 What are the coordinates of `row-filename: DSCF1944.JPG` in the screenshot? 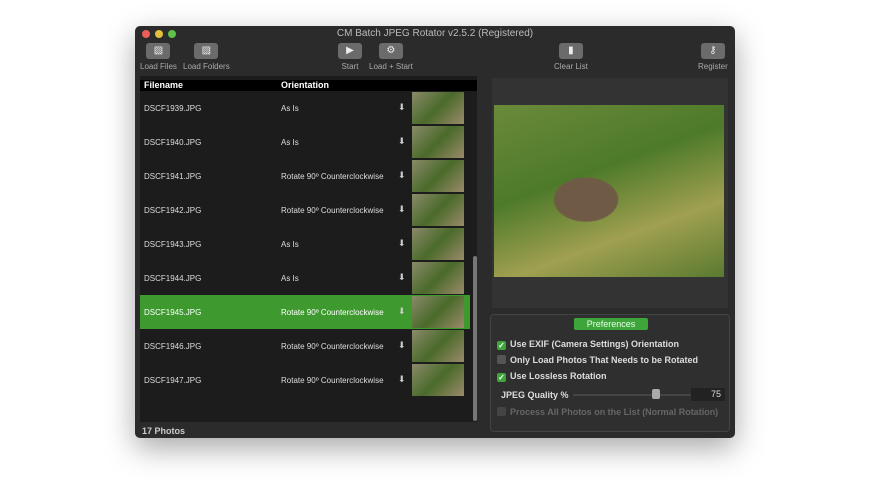 It's located at (173, 278).